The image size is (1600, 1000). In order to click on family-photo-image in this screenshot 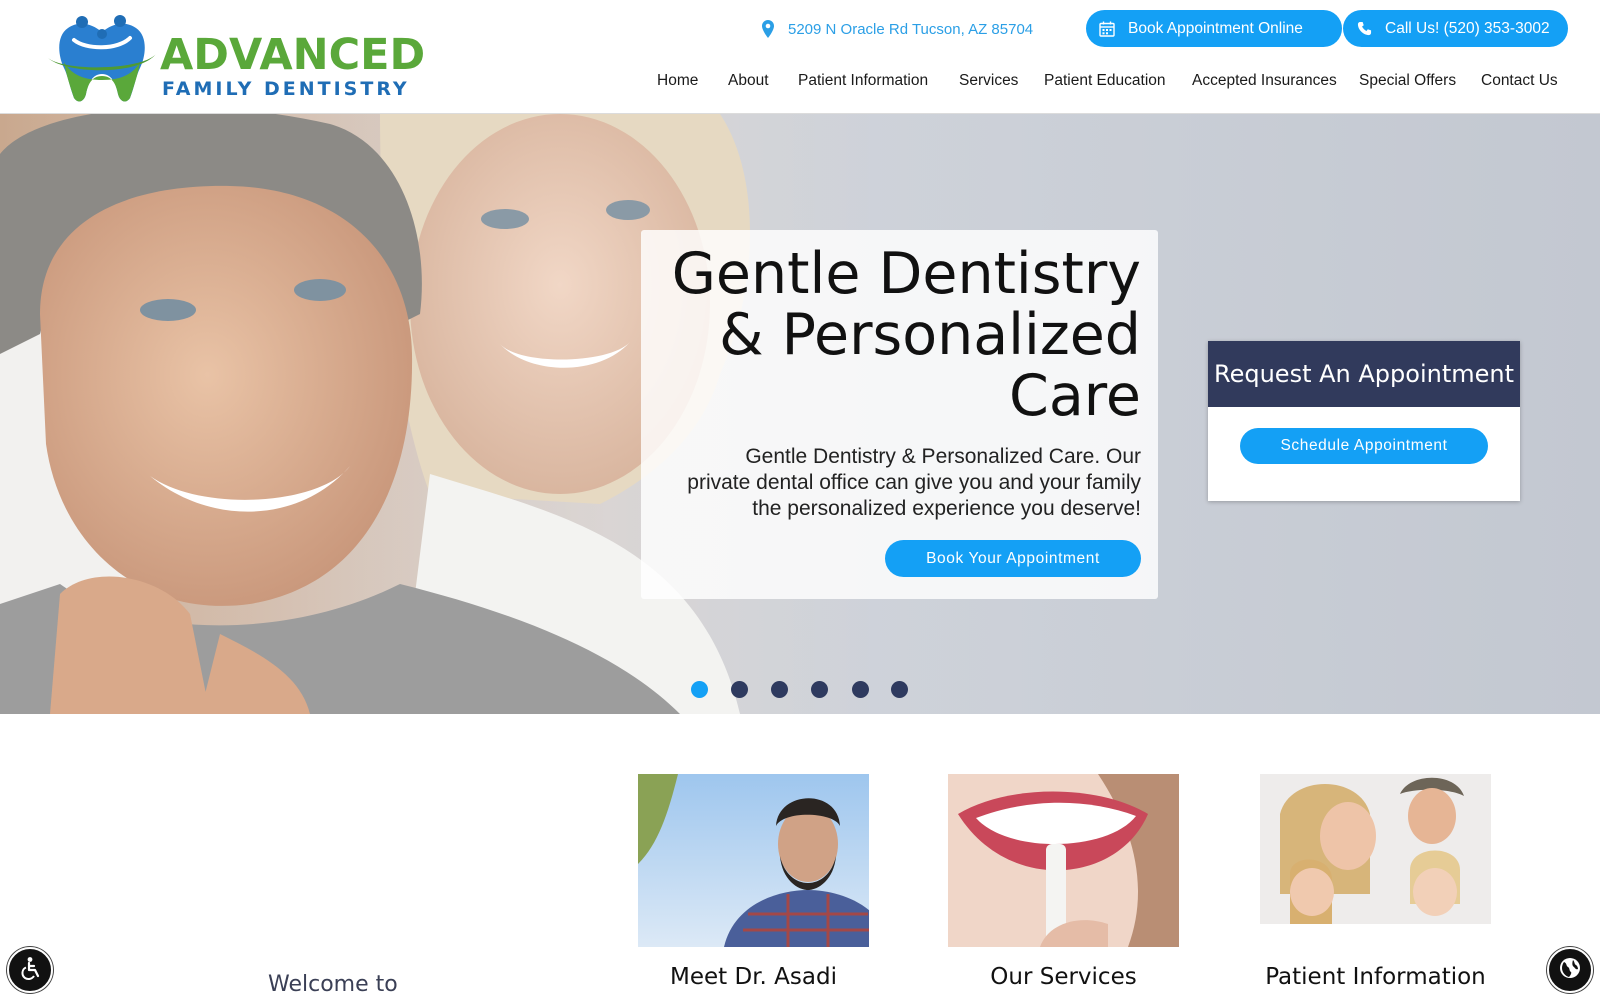, I will do `click(1375, 860)`.